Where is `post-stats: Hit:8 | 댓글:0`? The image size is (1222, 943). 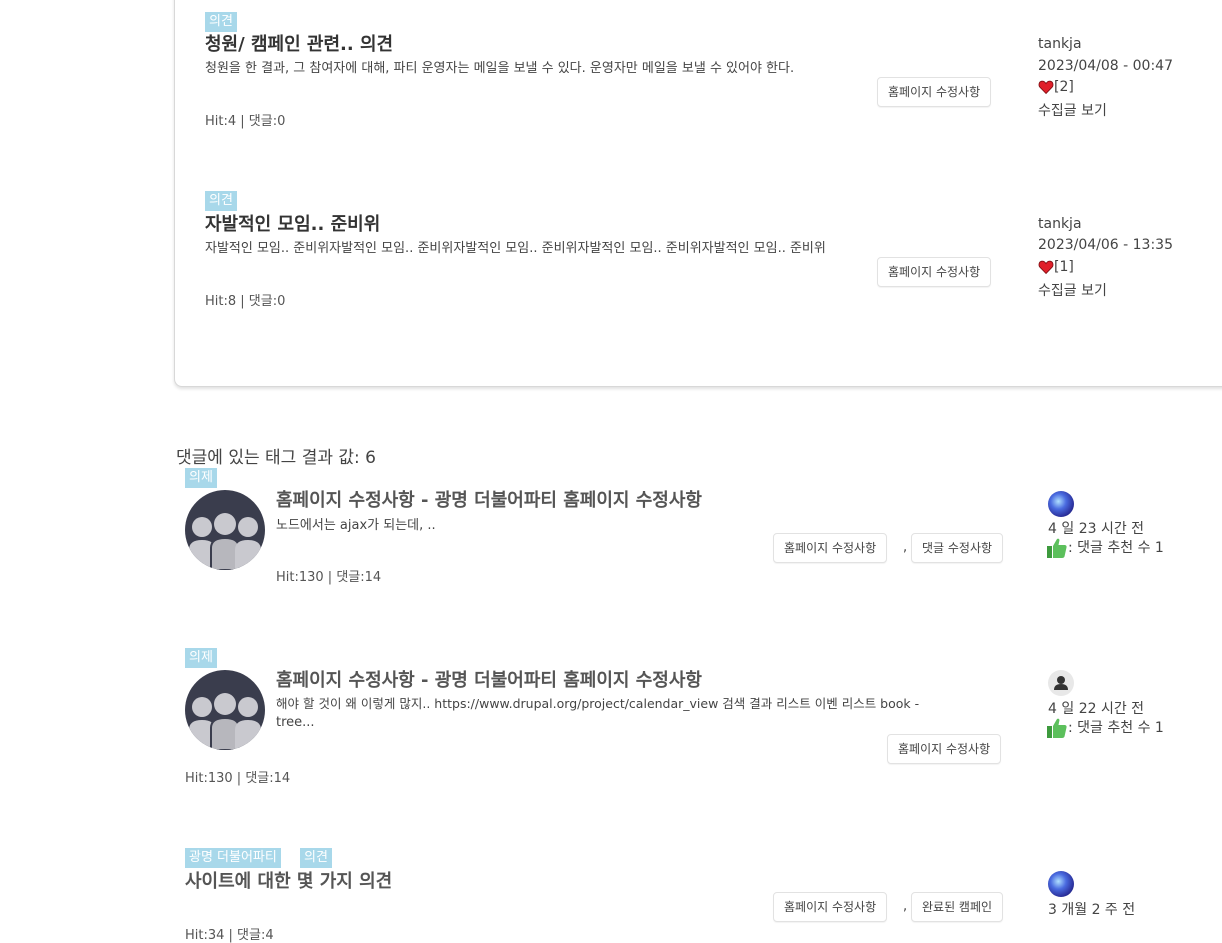 post-stats: Hit:8 | 댓글:0 is located at coordinates (245, 301).